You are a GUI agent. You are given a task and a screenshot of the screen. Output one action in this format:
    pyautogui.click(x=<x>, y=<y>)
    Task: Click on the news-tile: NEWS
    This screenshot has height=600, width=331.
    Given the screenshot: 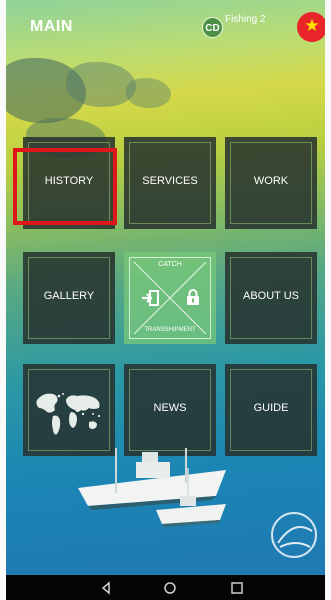 What is the action you would take?
    pyautogui.click(x=170, y=410)
    